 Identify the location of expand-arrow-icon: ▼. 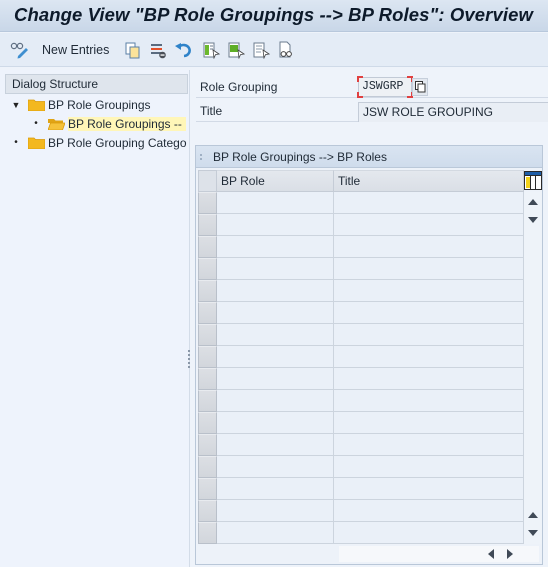
(16, 105).